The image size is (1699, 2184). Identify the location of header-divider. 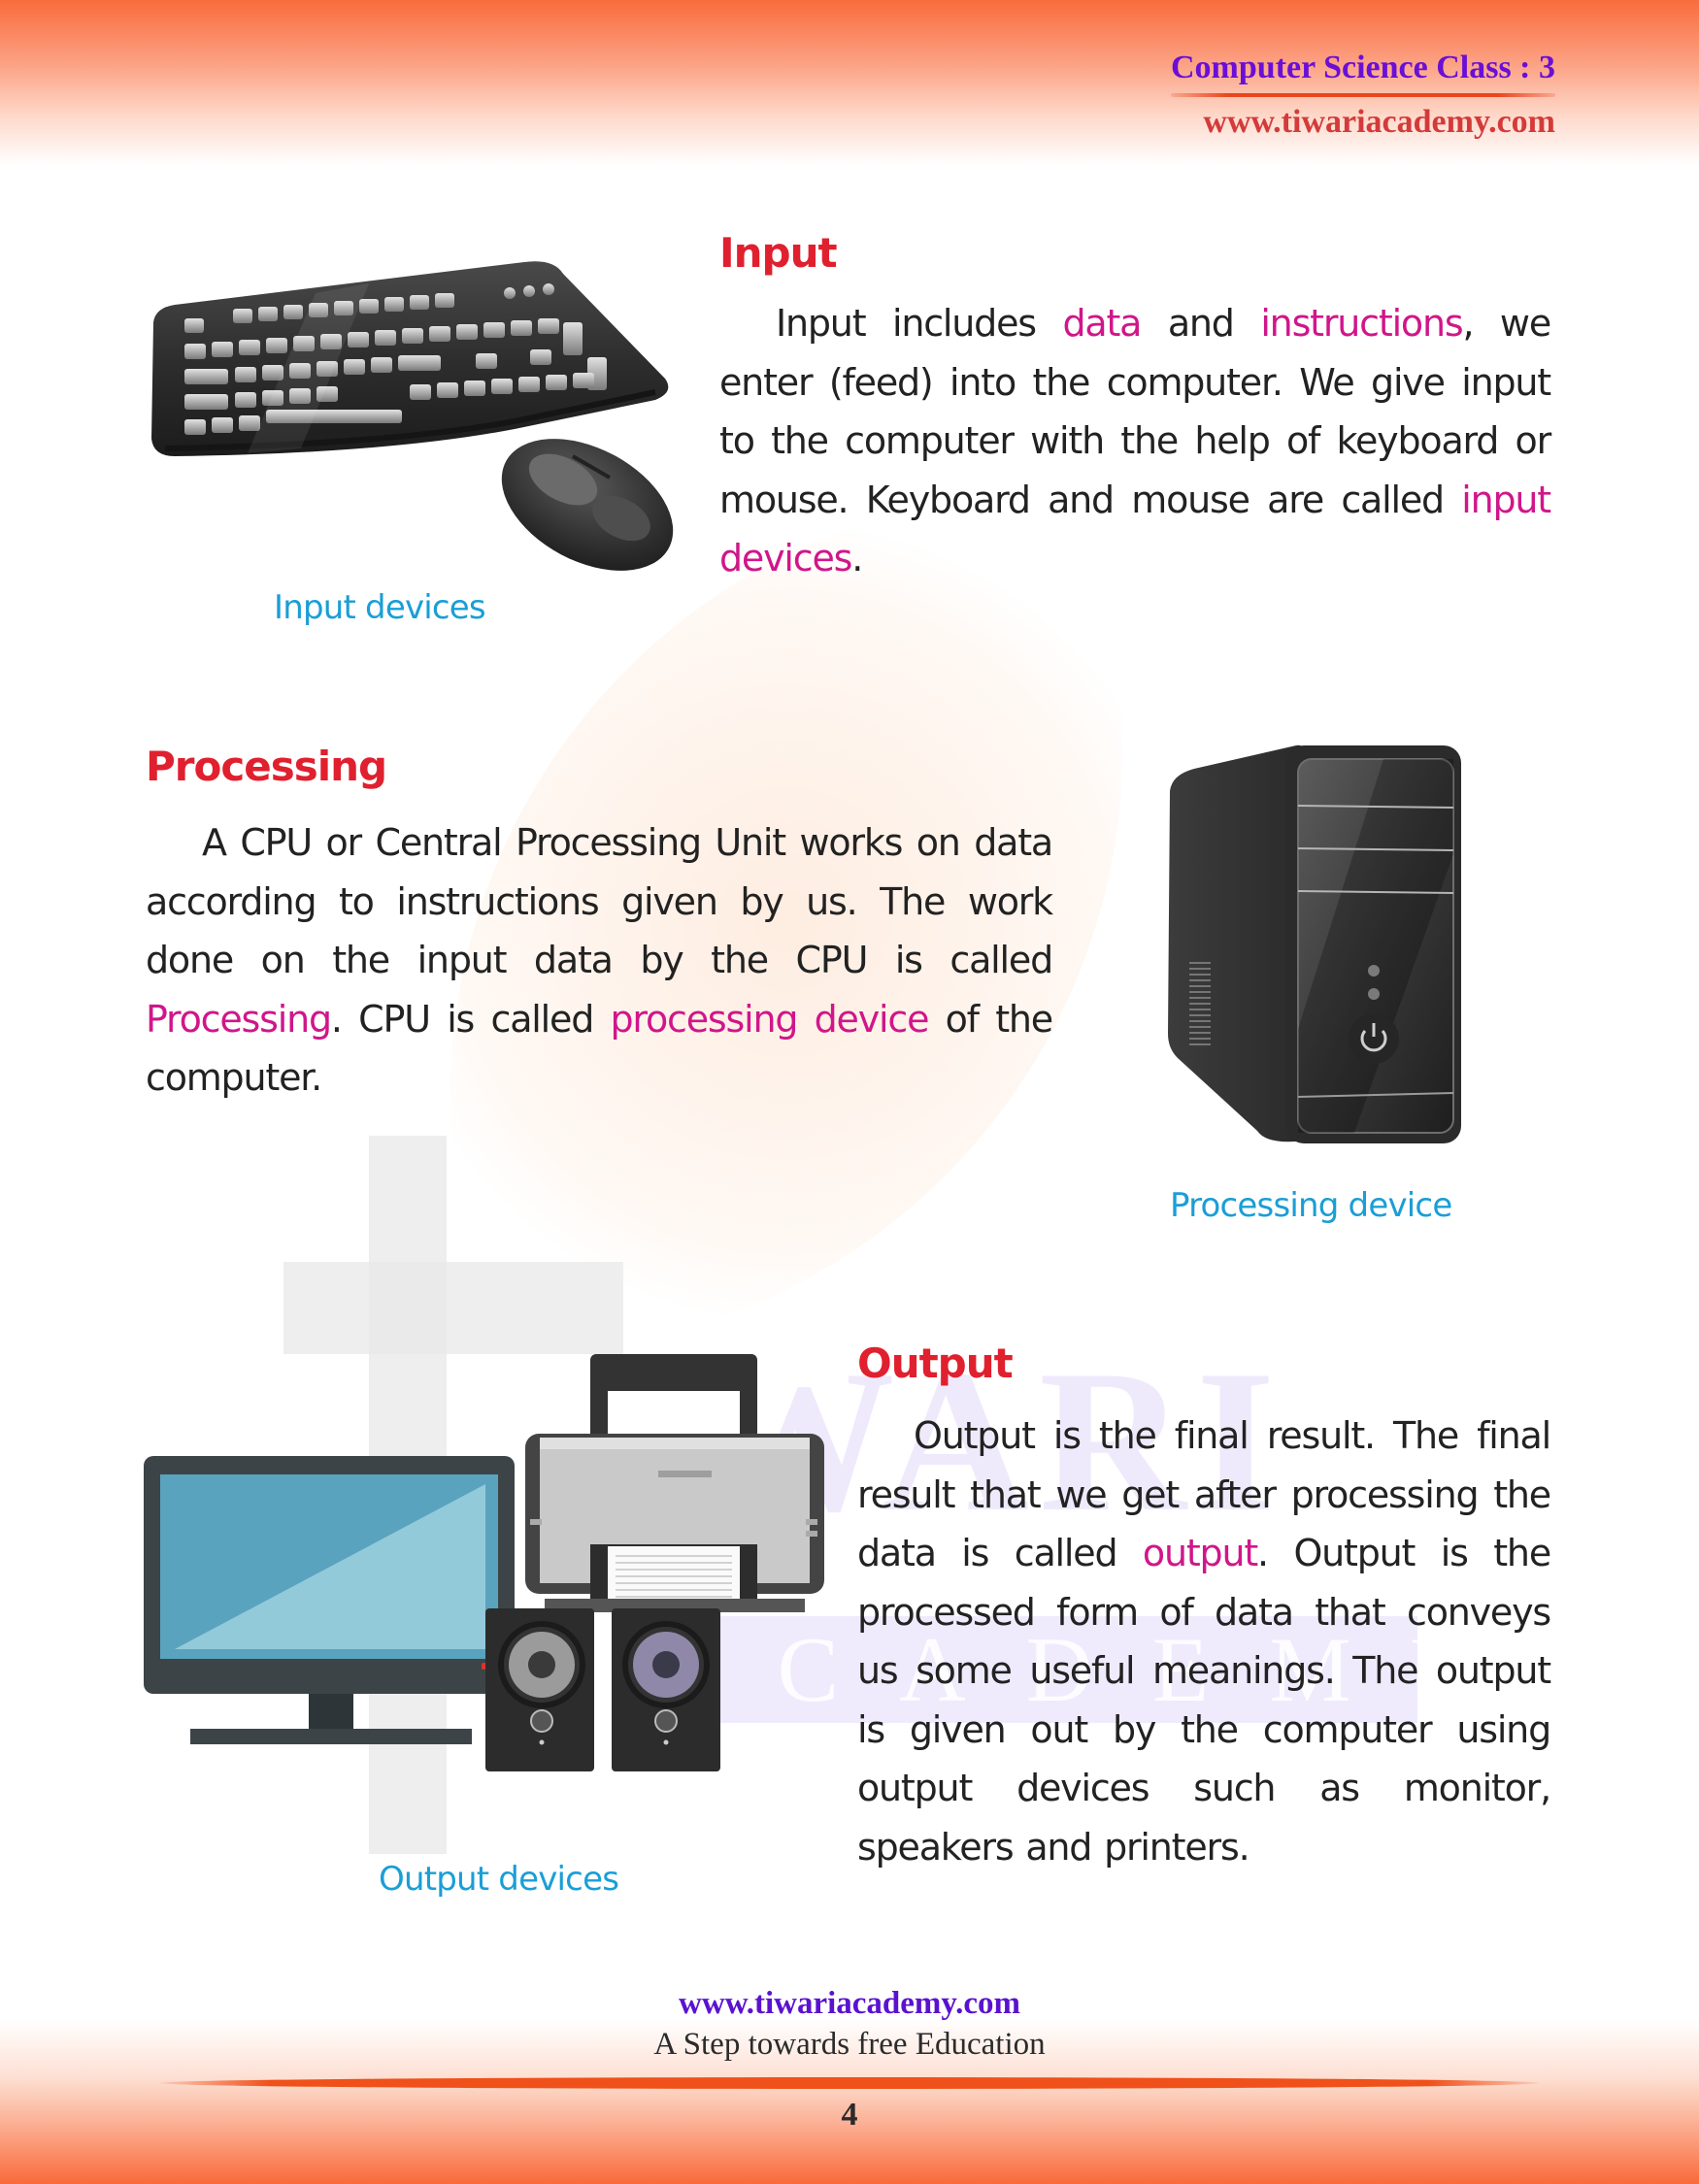
(1363, 95).